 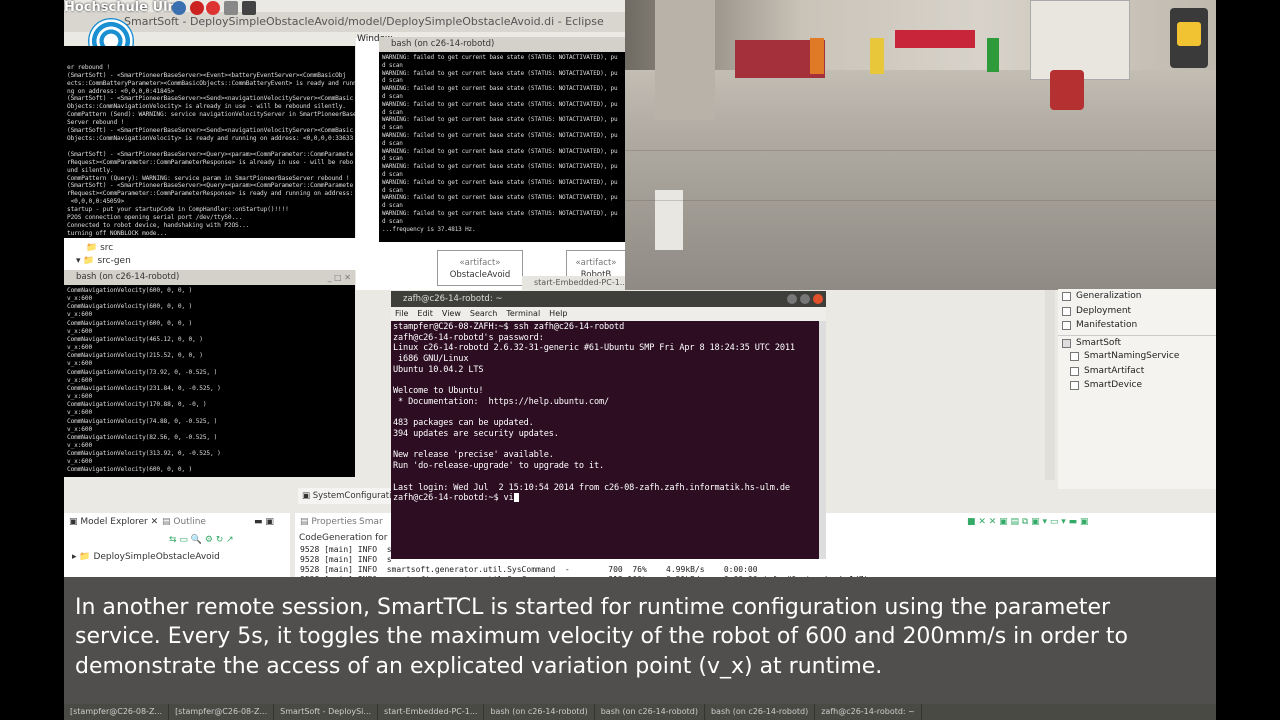 I want to click on record-icon, so click(x=213, y=8).